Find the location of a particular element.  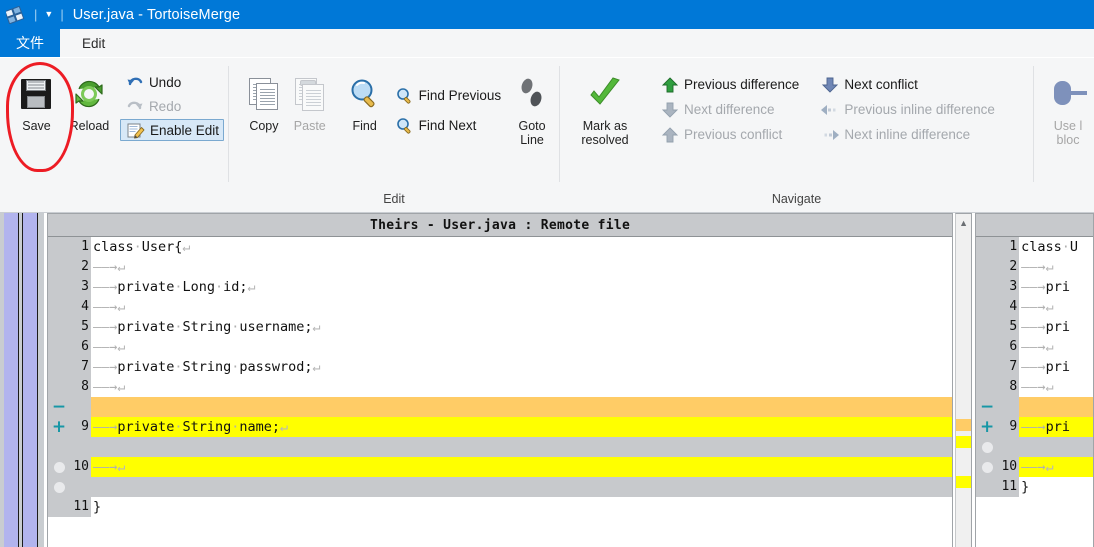

code-line-text: ——→private·String·name;↵ is located at coordinates (522, 427).